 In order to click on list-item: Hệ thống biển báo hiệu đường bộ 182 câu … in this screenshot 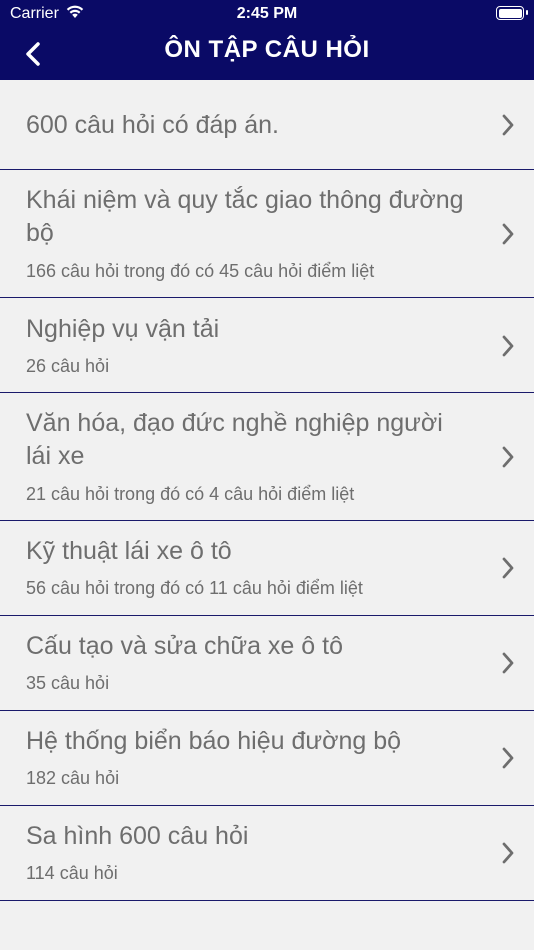, I will do `click(267, 758)`.